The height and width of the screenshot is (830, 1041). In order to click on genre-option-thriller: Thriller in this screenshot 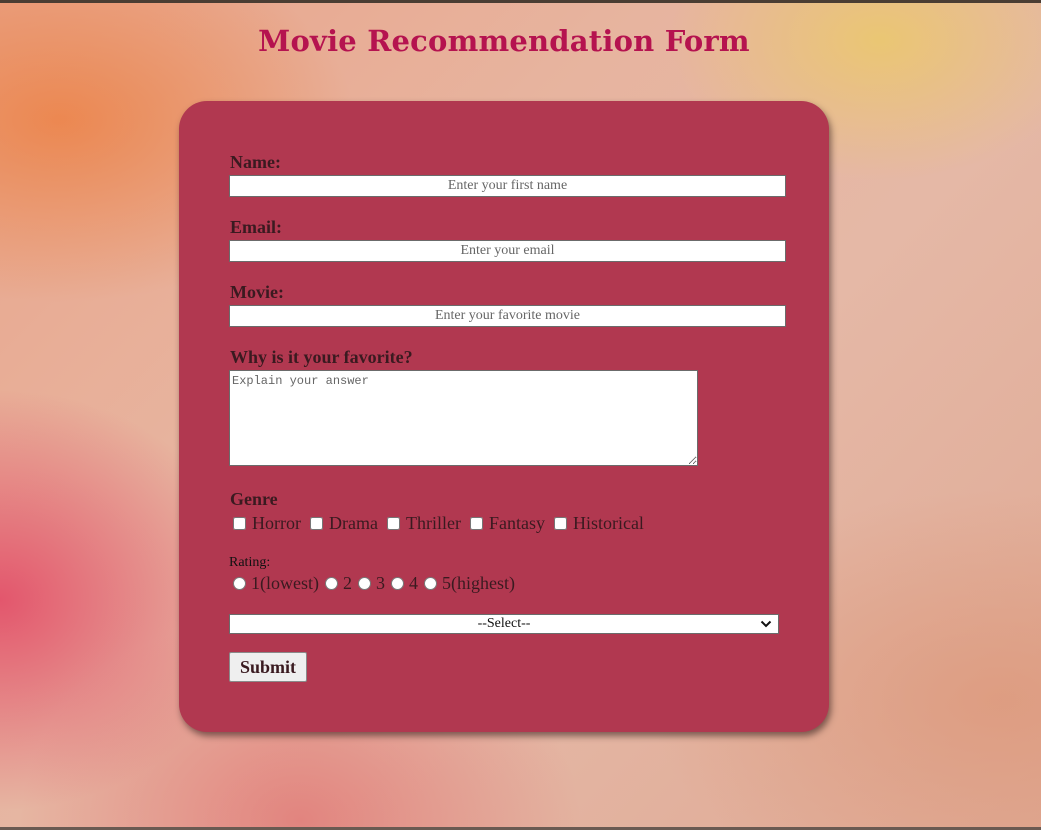, I will do `click(422, 523)`.